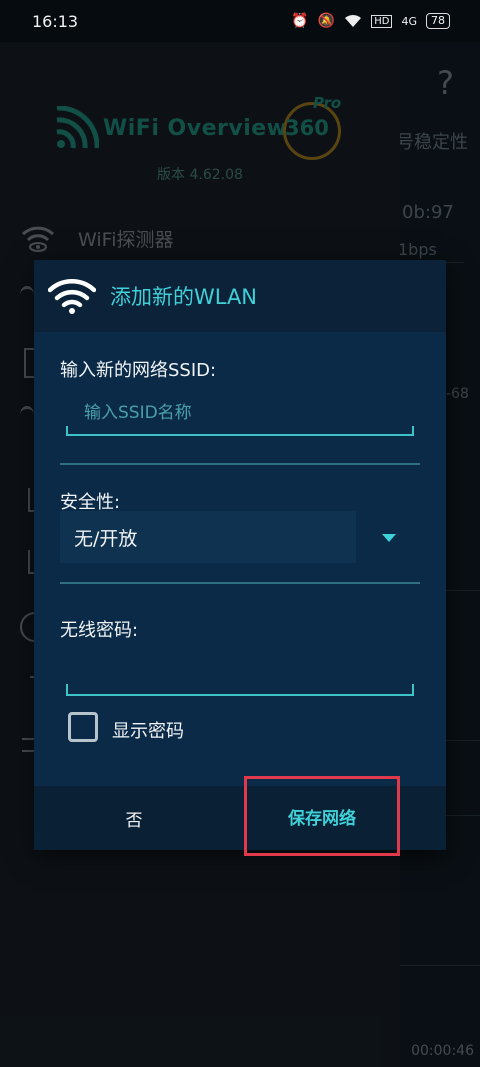 The image size is (480, 1067). I want to click on show-password-checkbox, so click(83, 727).